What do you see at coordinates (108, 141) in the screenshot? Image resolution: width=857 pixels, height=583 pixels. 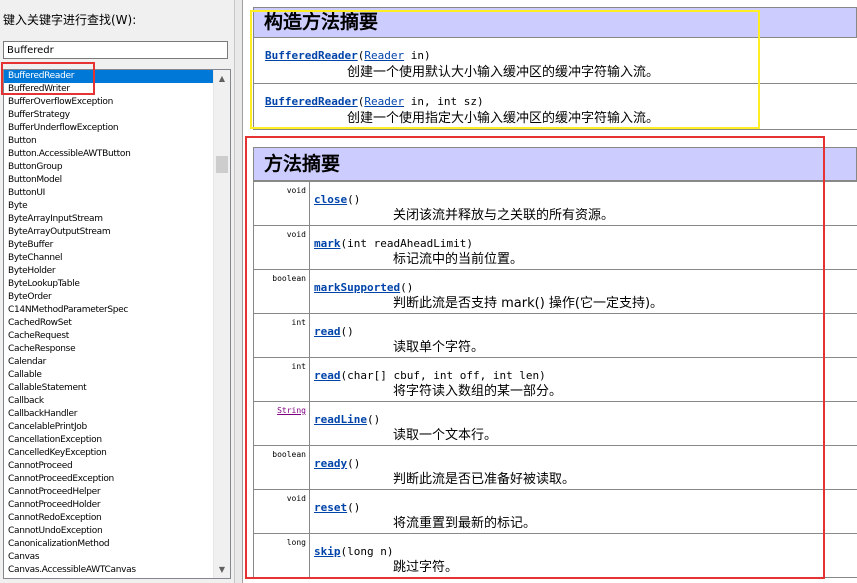 I see `list-item: Button` at bounding box center [108, 141].